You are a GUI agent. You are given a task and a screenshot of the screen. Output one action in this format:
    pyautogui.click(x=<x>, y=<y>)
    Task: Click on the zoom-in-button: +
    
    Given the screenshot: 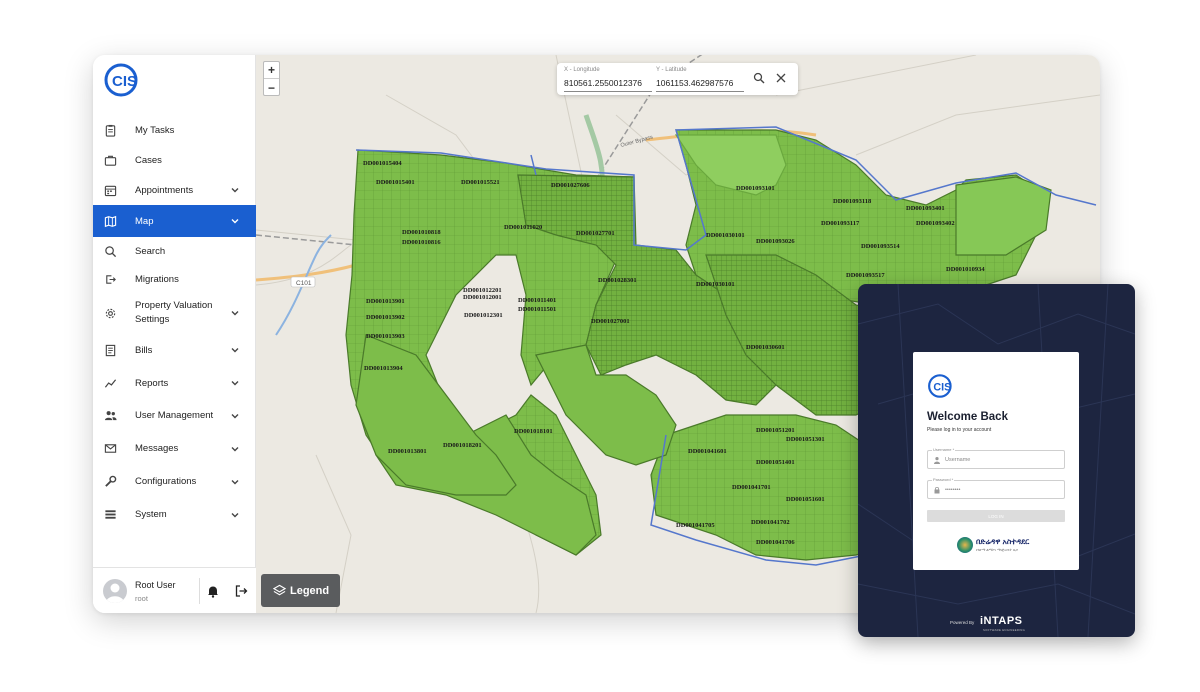 What is the action you would take?
    pyautogui.click(x=271, y=70)
    